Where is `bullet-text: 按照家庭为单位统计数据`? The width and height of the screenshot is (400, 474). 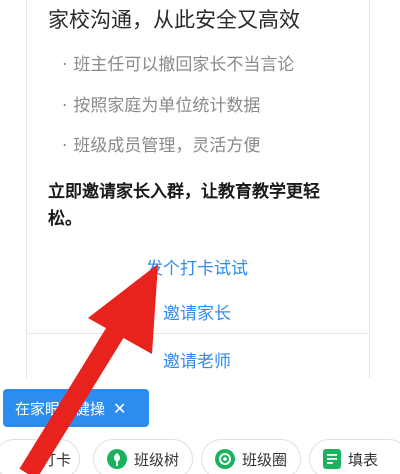 bullet-text: 按照家庭为单位统计数据 is located at coordinates (167, 106).